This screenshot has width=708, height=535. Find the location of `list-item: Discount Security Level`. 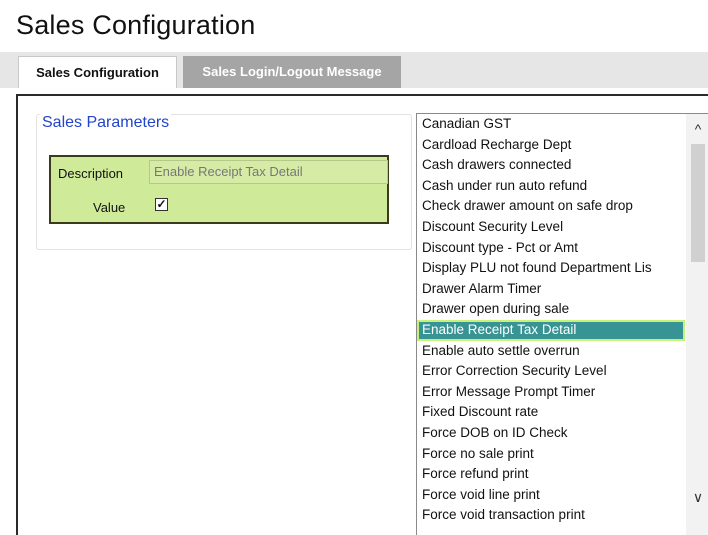

list-item: Discount Security Level is located at coordinates (551, 227).